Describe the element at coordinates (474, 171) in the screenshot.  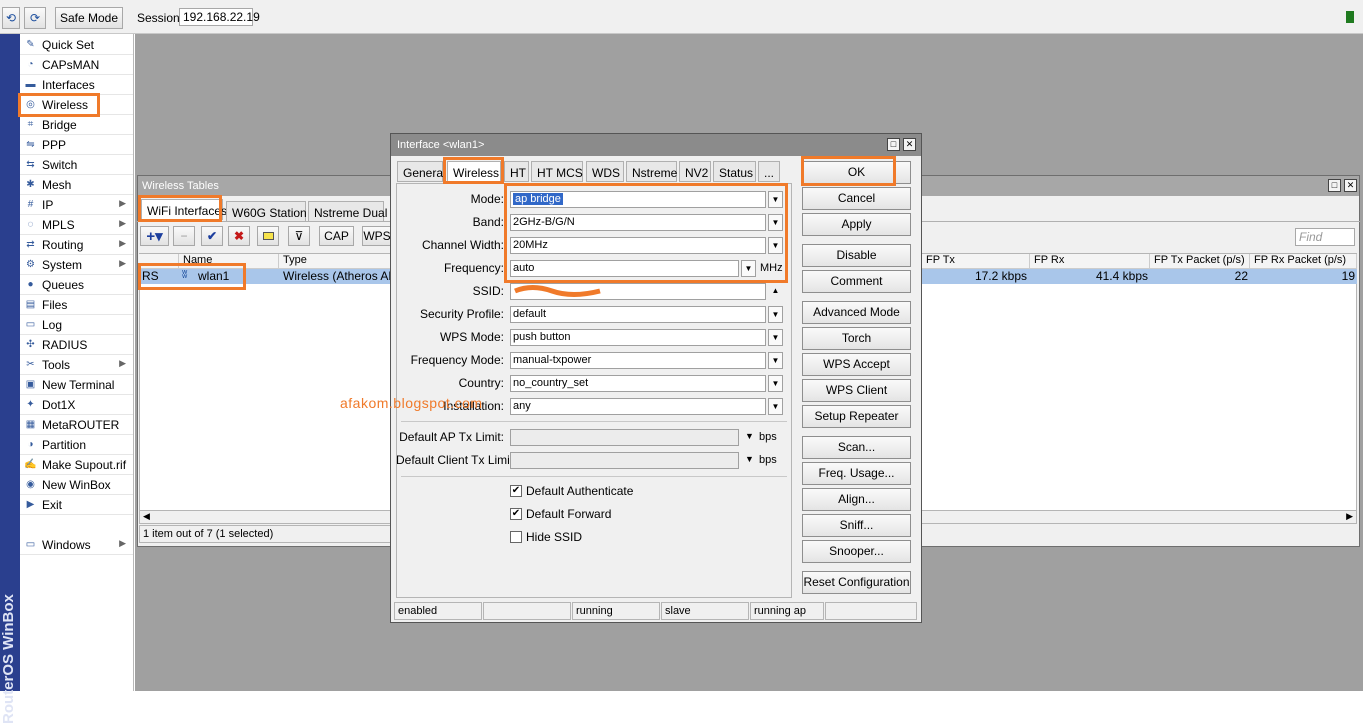
I see `tab-wireless: Wireless` at that location.